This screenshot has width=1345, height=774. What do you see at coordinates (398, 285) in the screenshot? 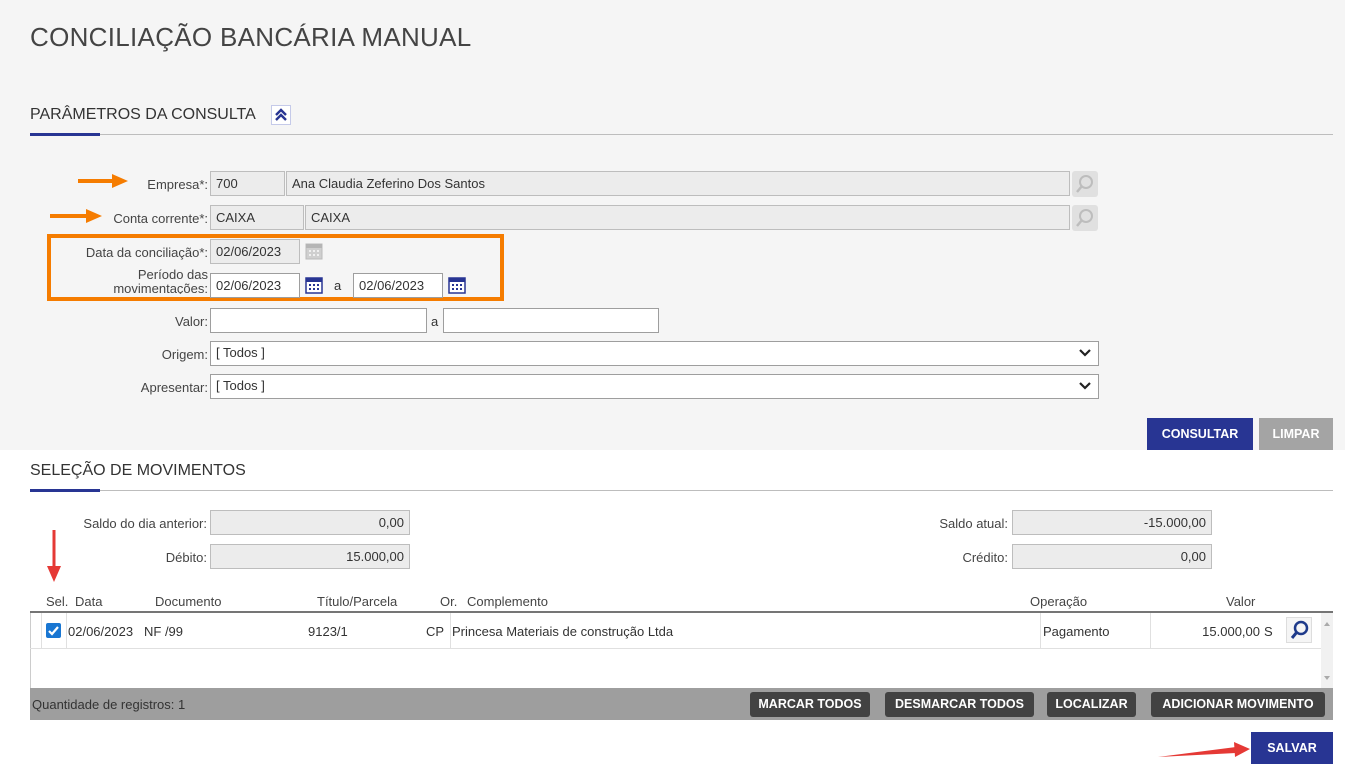
I see `periodo-to-field: 02/06/2023` at bounding box center [398, 285].